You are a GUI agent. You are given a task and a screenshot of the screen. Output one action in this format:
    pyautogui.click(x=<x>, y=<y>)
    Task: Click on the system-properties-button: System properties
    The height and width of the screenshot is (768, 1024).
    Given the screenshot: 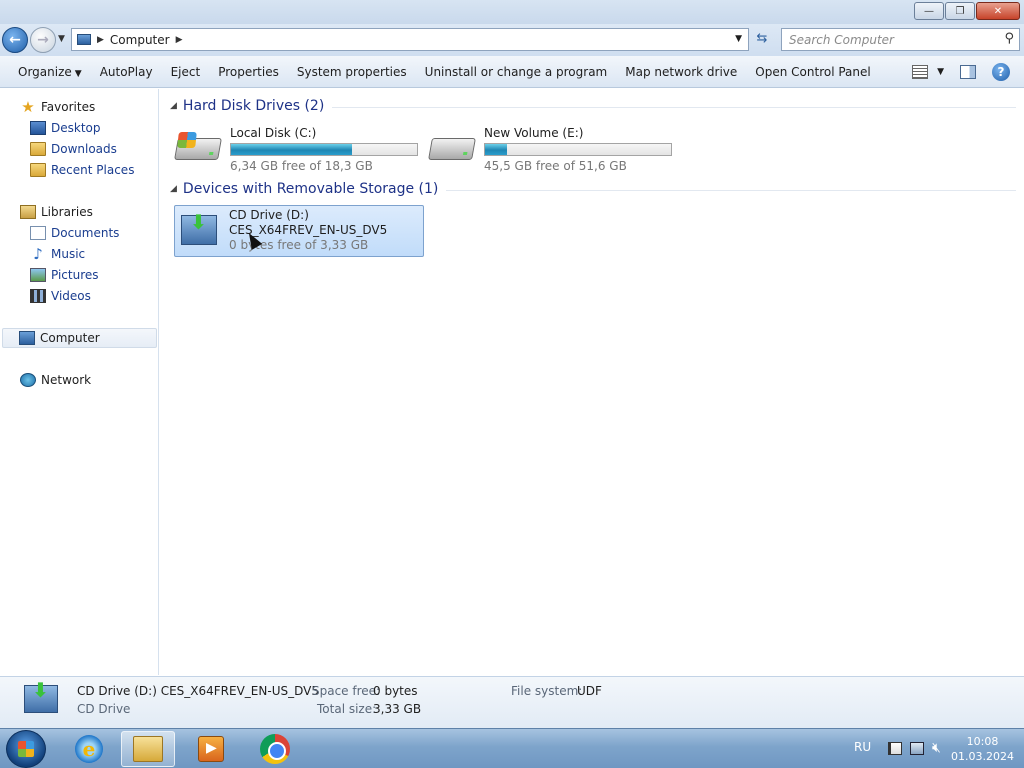 What is the action you would take?
    pyautogui.click(x=352, y=72)
    